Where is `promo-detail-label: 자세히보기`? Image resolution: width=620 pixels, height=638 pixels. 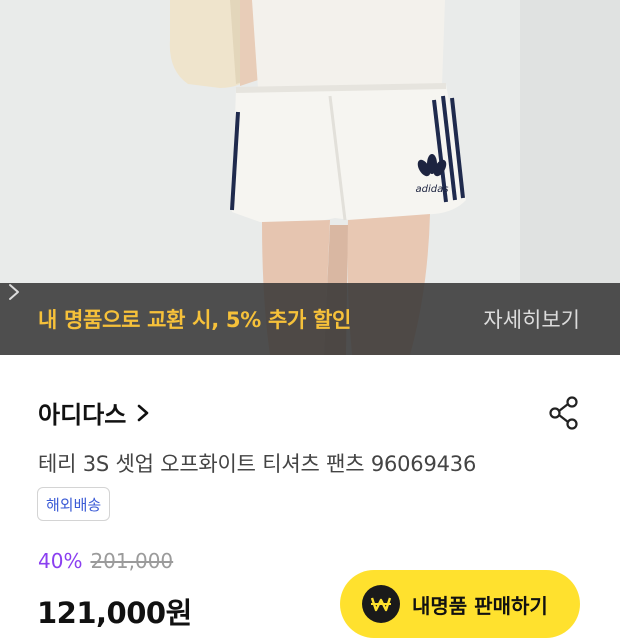 promo-detail-label: 자세히보기 is located at coordinates (531, 320).